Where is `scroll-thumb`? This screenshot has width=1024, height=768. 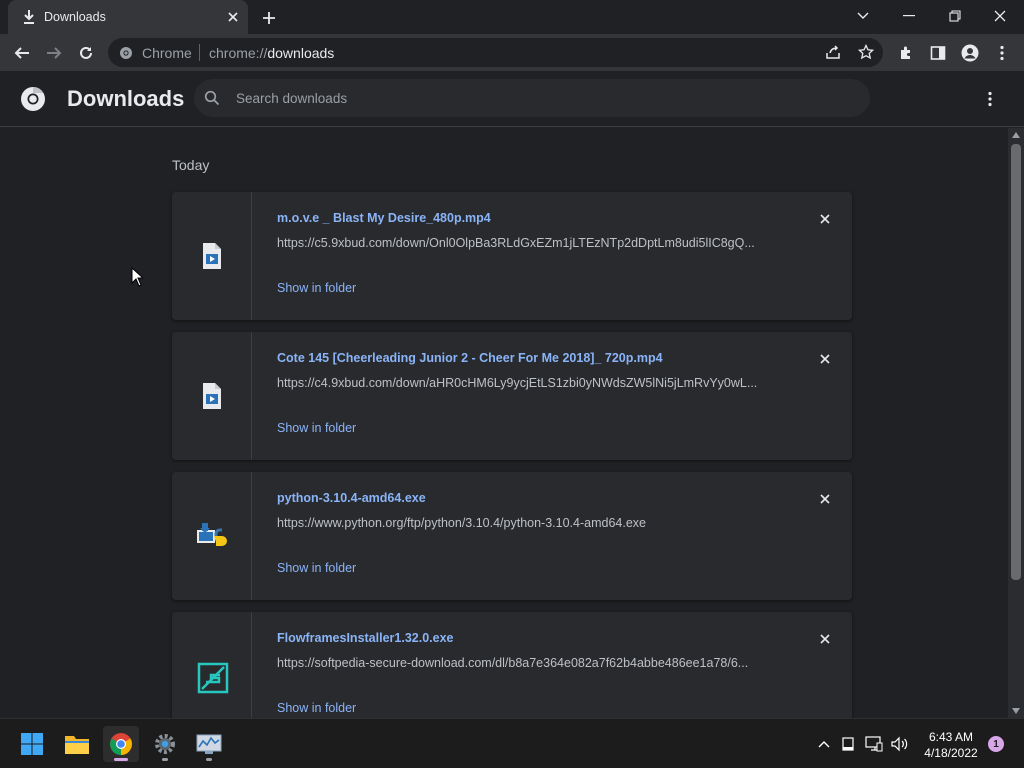 scroll-thumb is located at coordinates (1016, 362).